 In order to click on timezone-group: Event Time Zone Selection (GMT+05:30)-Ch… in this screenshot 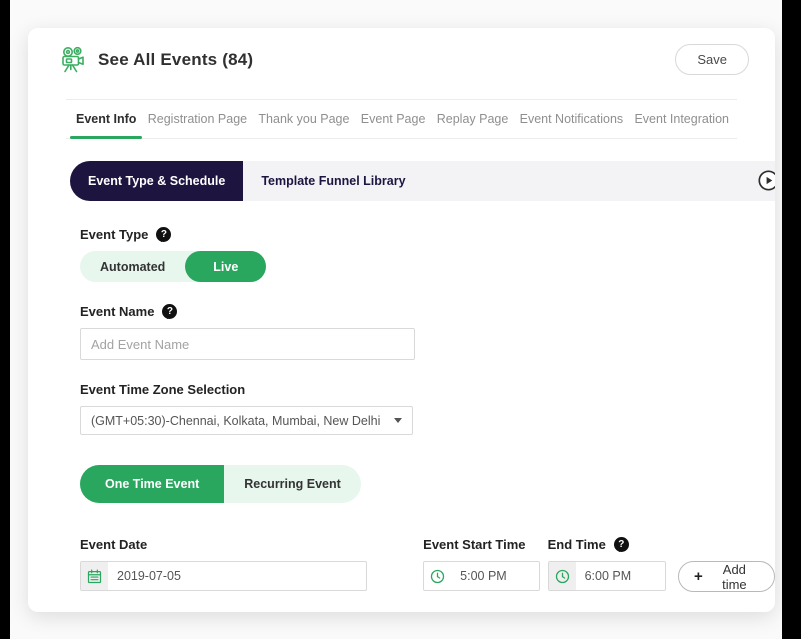, I will do `click(427, 408)`.